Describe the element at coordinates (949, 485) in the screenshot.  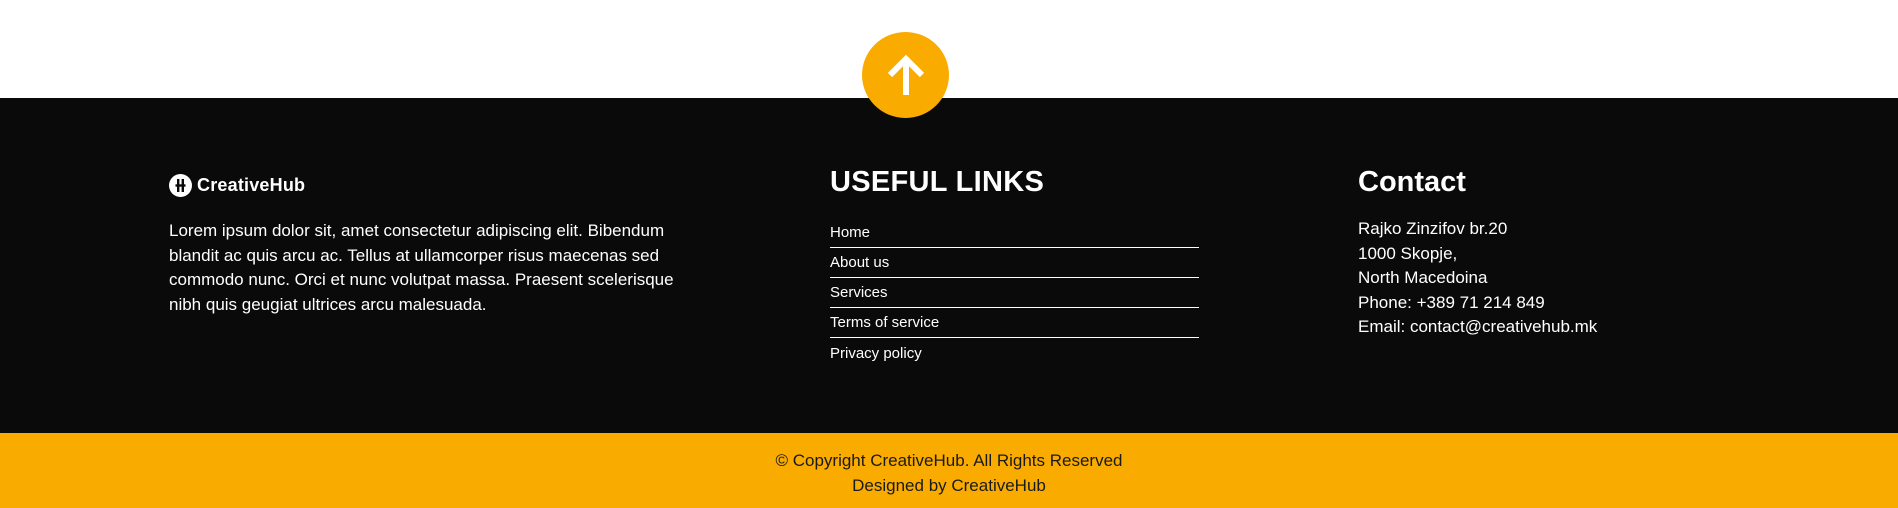
I see `designed-by-text: Designed by CreativeHub` at that location.